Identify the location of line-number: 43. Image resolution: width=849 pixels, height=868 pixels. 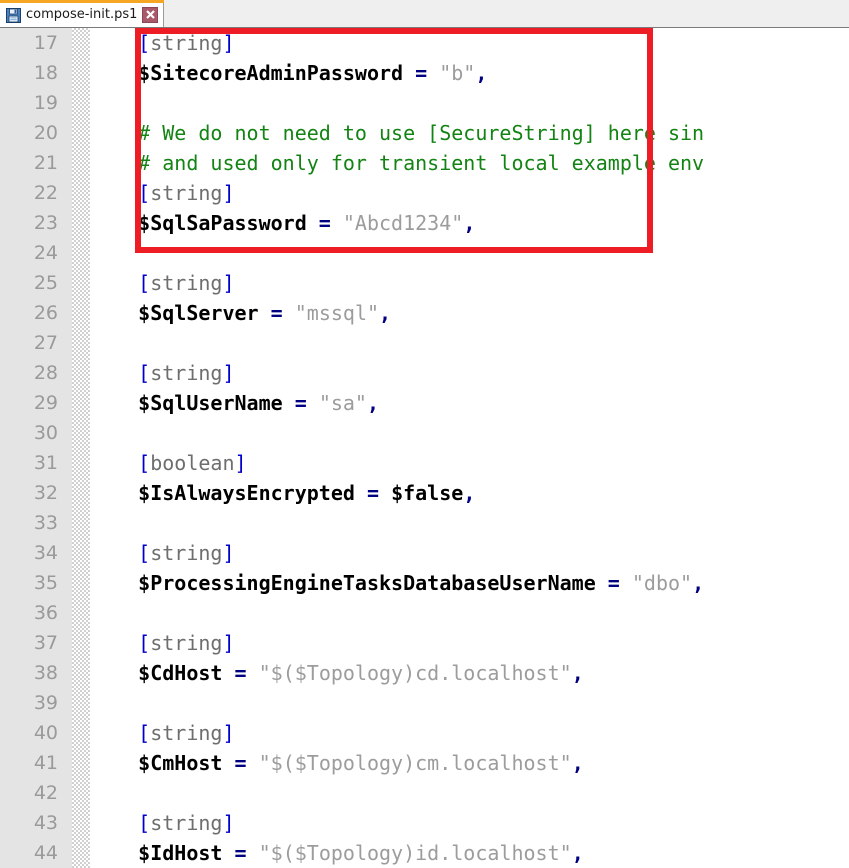
(45, 823).